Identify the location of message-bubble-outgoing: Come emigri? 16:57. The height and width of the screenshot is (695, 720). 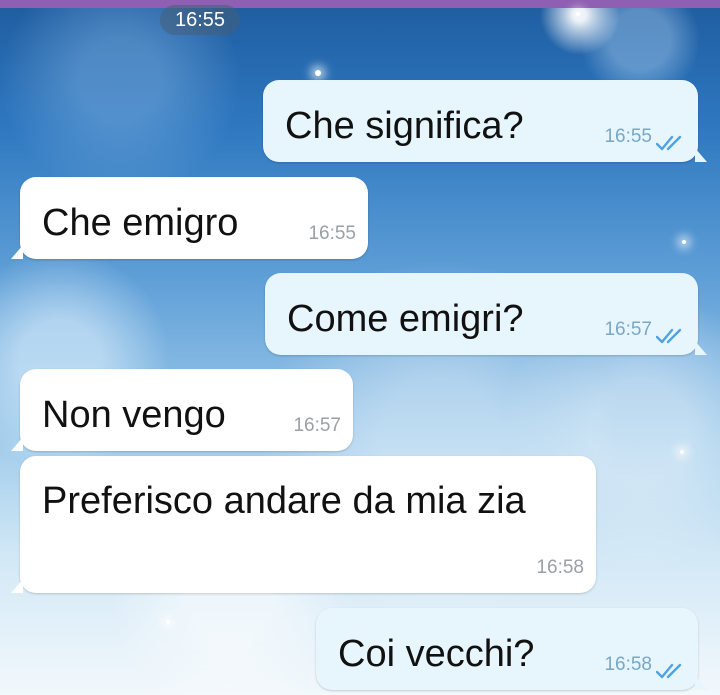
(486, 314).